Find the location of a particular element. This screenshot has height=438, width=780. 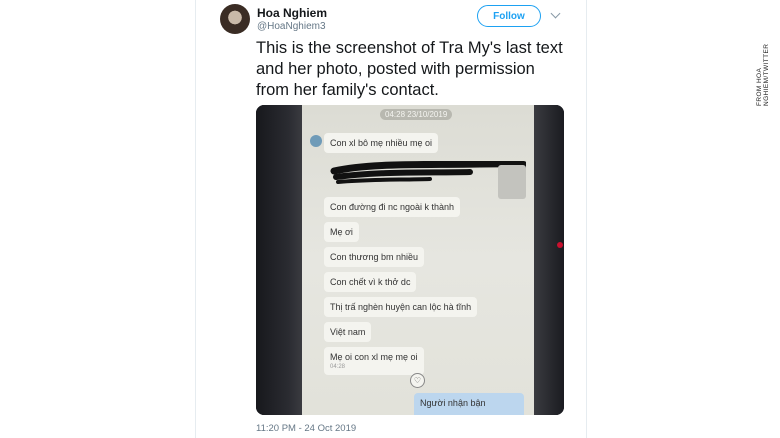

chat-avatar is located at coordinates (316, 141).